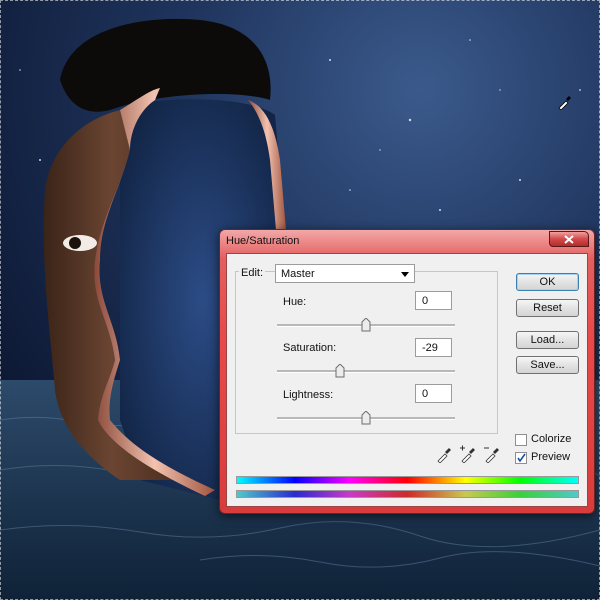 Image resolution: width=600 pixels, height=600 pixels. Describe the element at coordinates (433, 300) in the screenshot. I see `hue-input: 0` at that location.